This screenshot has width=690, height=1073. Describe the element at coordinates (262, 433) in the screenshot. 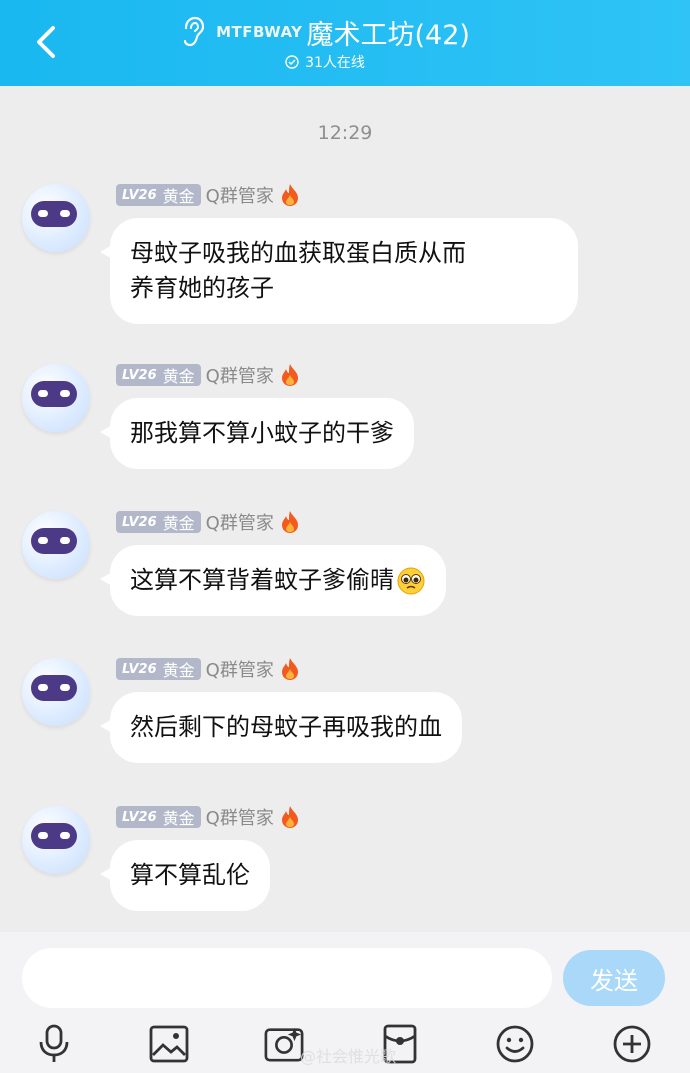

I see `message-text: 那我算不算小蚊子的干爹` at that location.